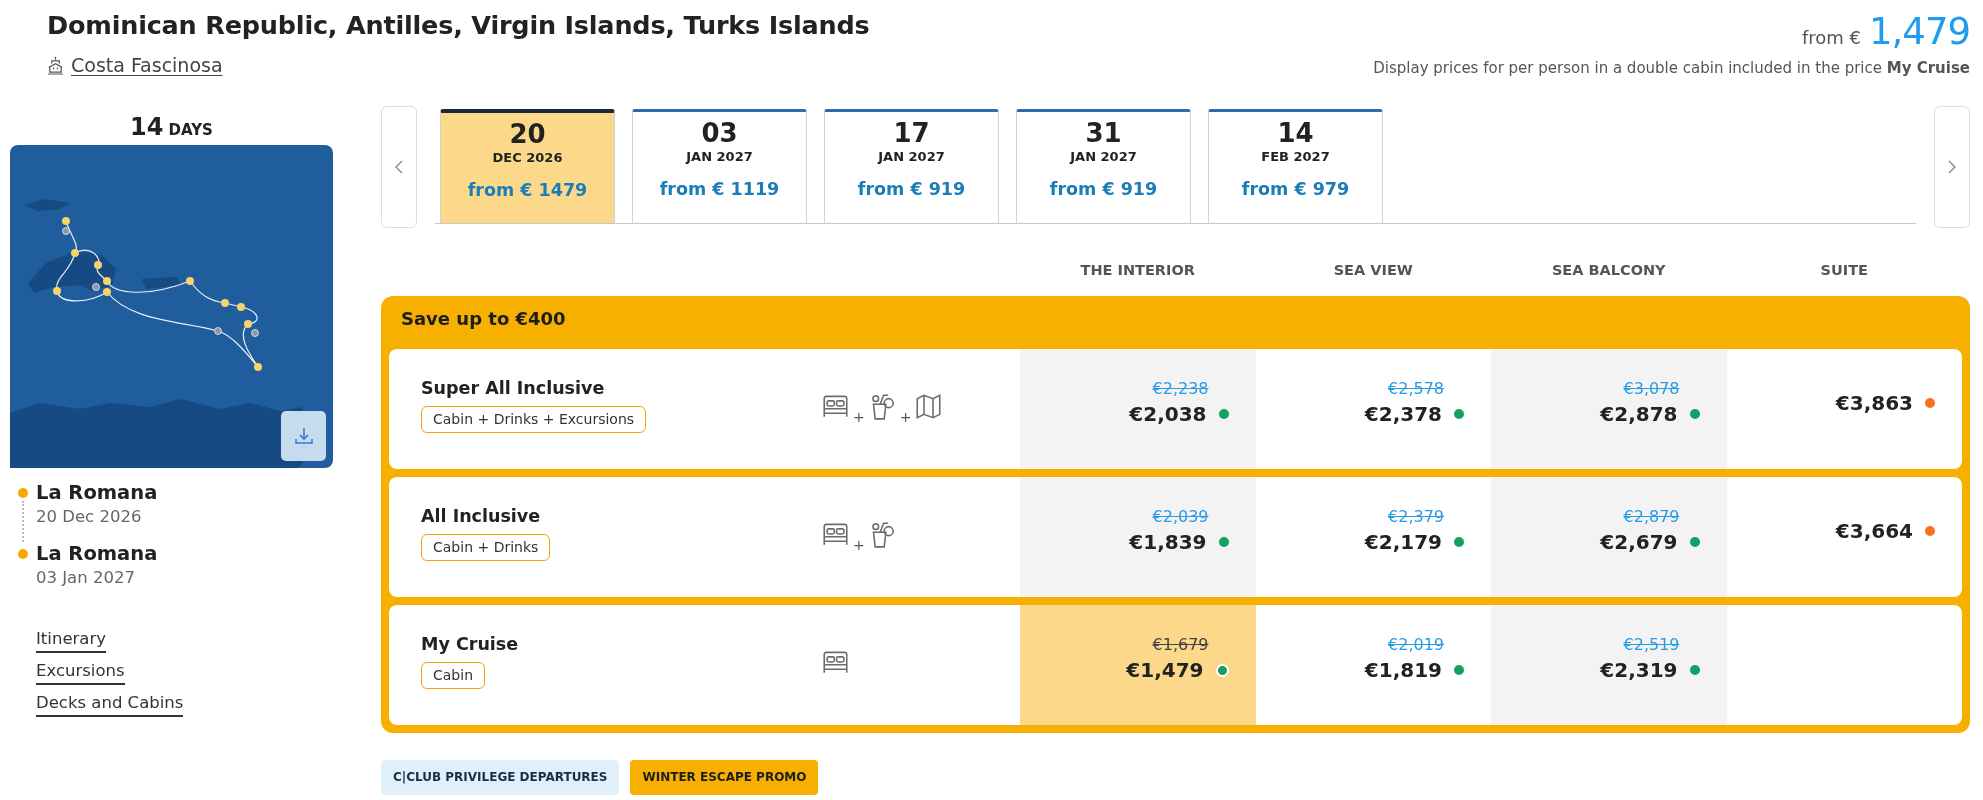 The height and width of the screenshot is (800, 1983). I want to click on offer-name: My Cruise, so click(470, 644).